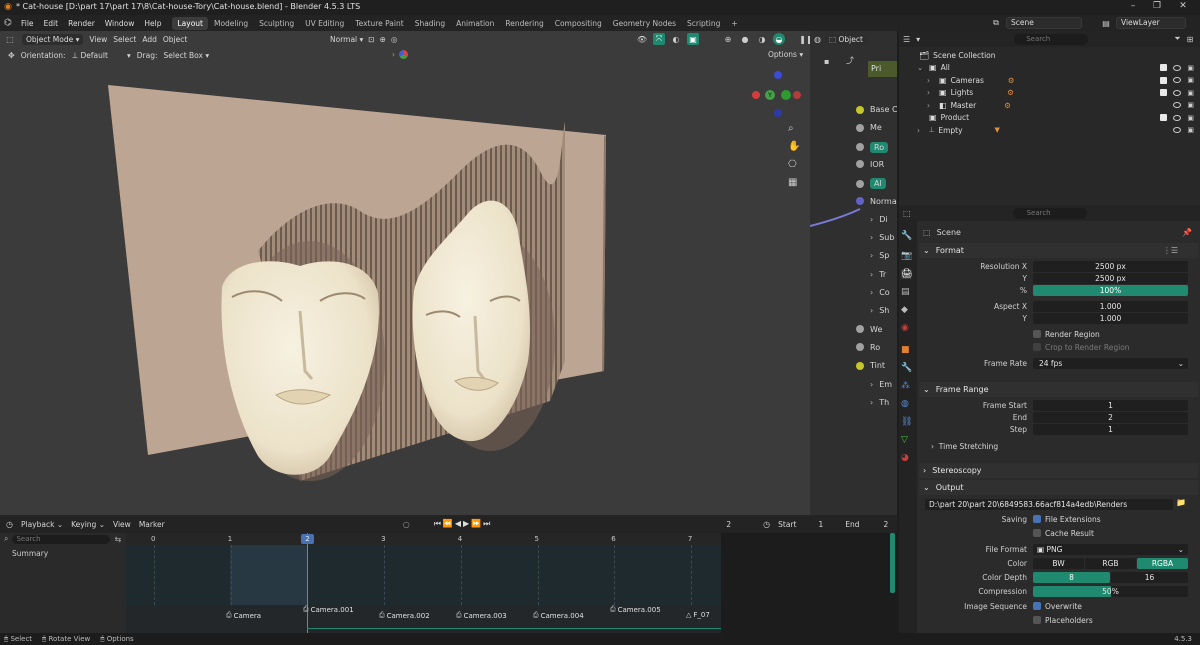  Describe the element at coordinates (1157, 7) in the screenshot. I see `maximize-button: ❐` at that location.